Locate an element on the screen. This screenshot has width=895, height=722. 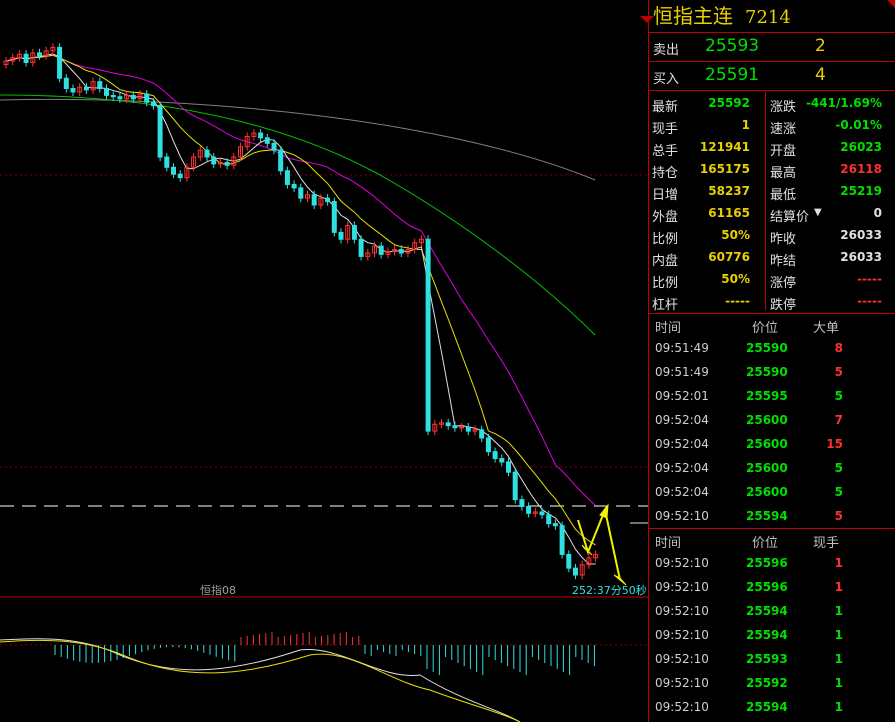
stat-value: 0 is located at coordinates (877, 213).